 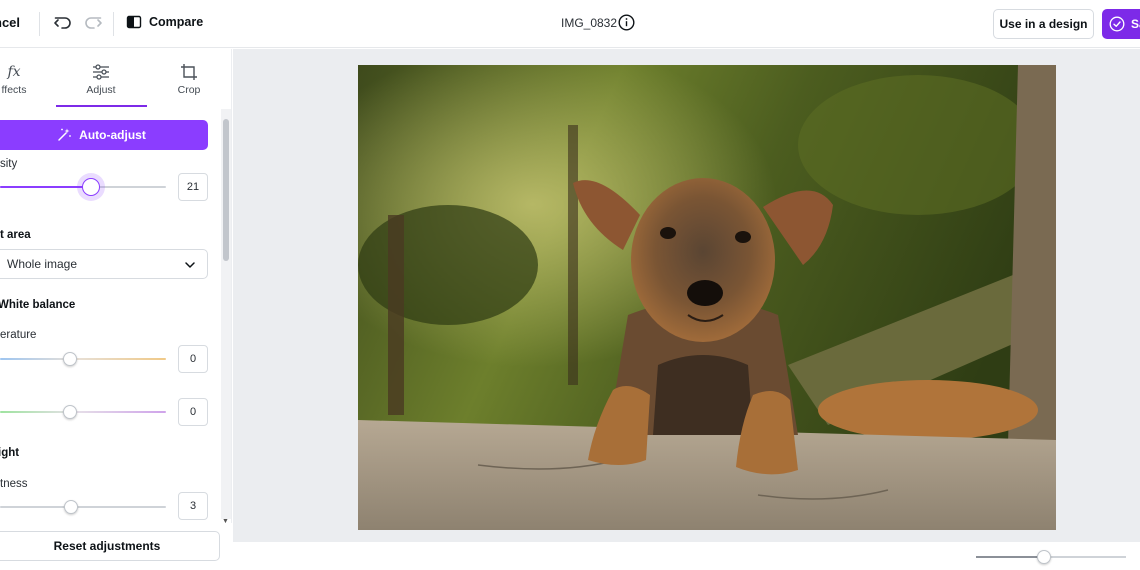 What do you see at coordinates (589, 23) in the screenshot?
I see `file-title: IMG_0832` at bounding box center [589, 23].